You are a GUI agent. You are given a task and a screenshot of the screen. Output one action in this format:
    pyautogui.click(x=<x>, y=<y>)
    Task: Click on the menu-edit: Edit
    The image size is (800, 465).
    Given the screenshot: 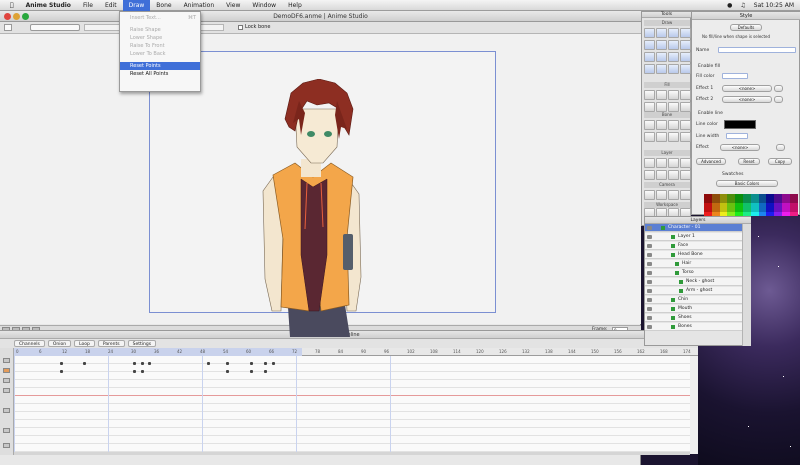 What is the action you would take?
    pyautogui.click(x=111, y=5)
    